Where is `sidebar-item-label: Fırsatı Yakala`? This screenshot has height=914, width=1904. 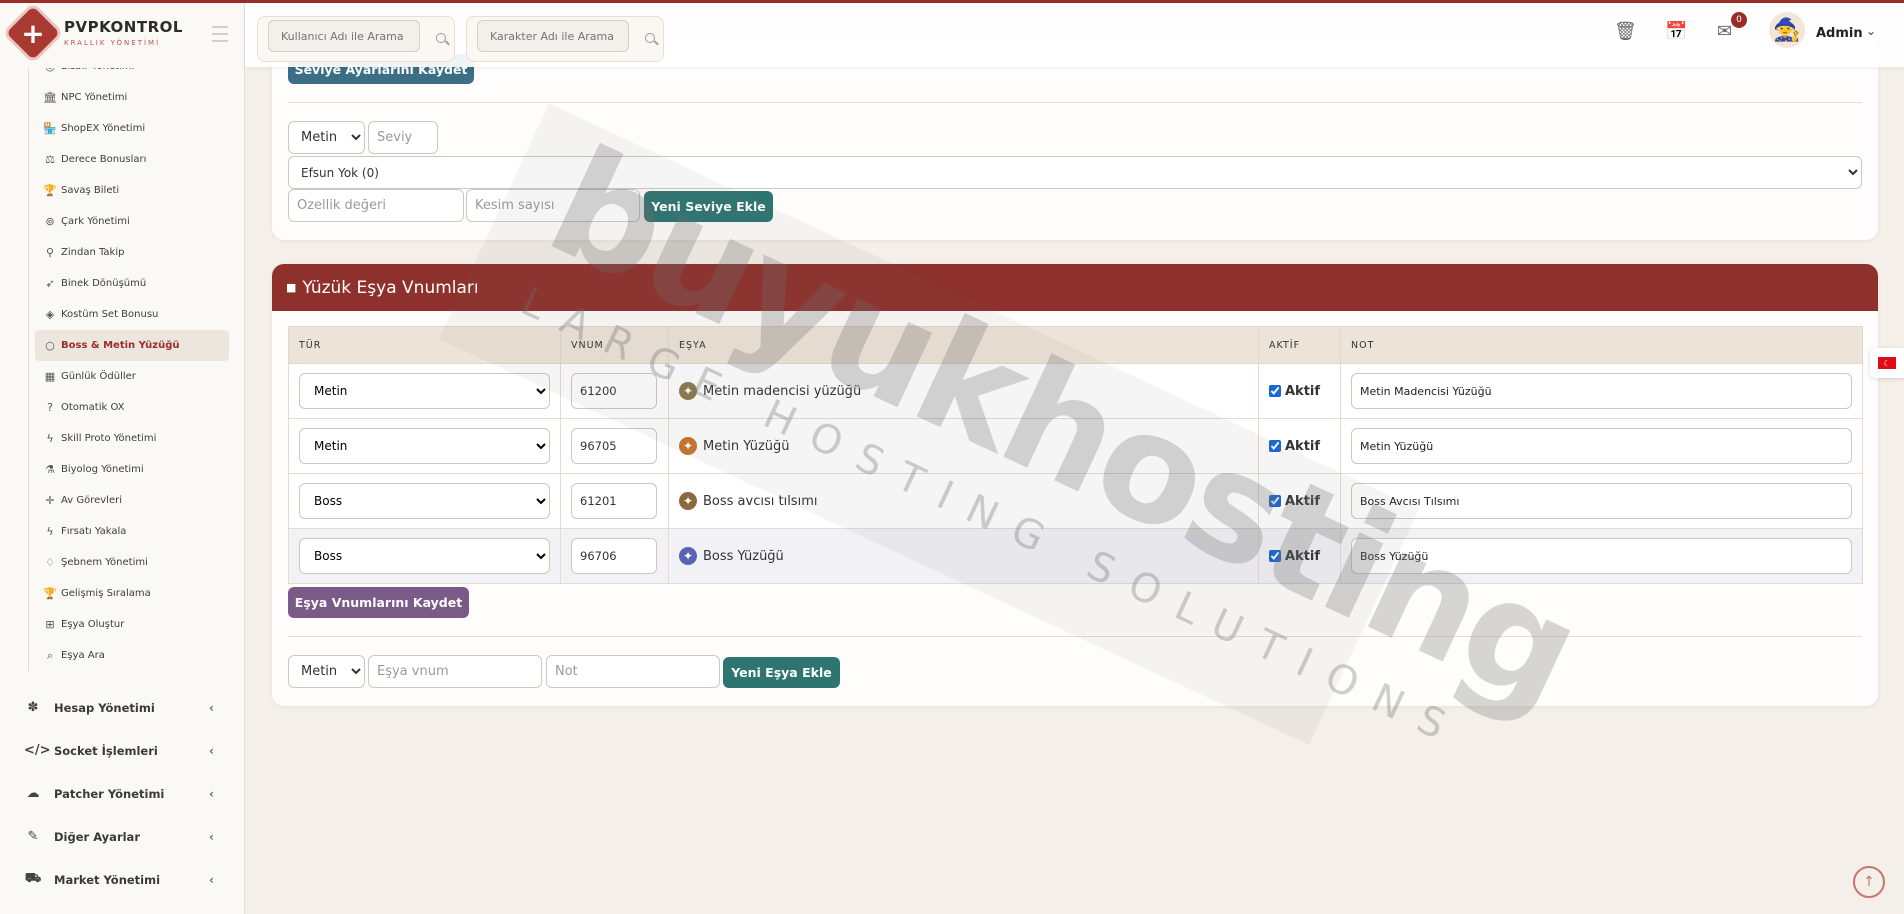 sidebar-item-label: Fırsatı Yakala is located at coordinates (94, 531).